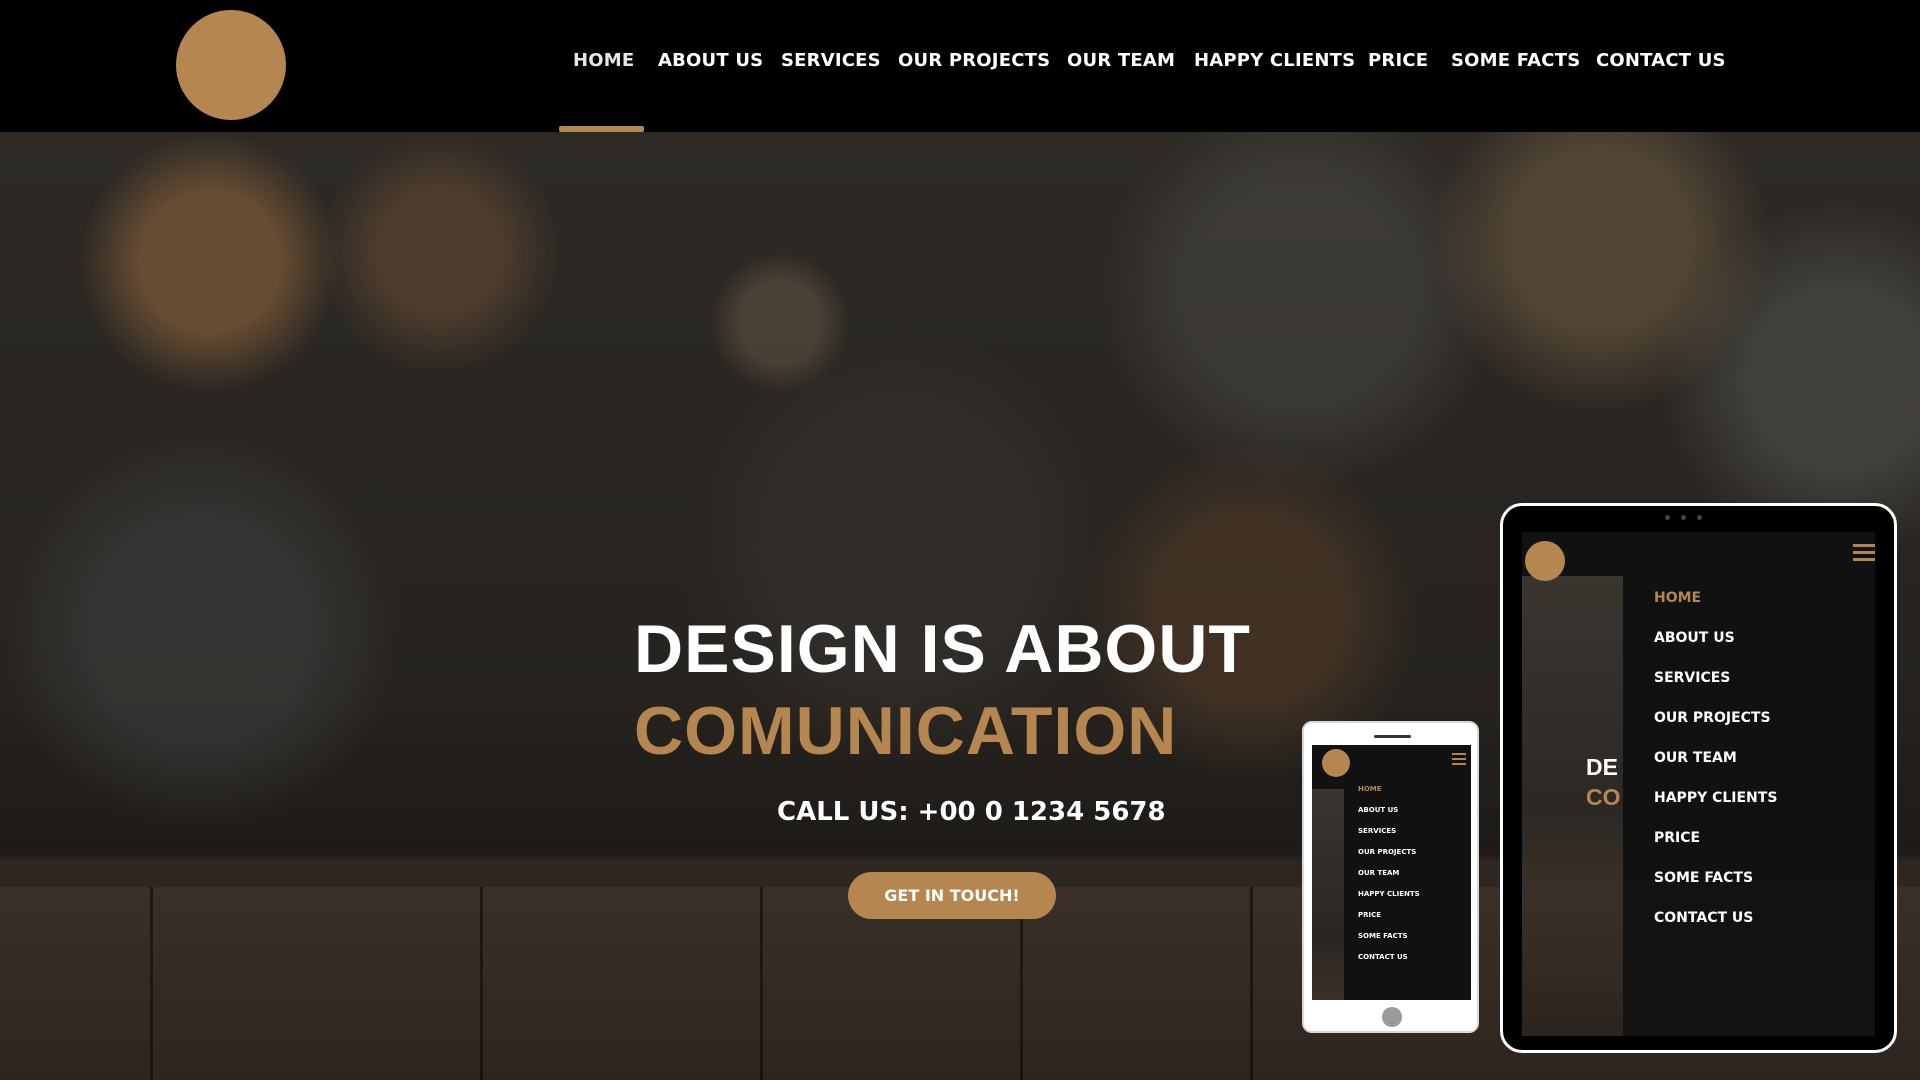  Describe the element at coordinates (1379, 873) in the screenshot. I see `phone-menu-item-our-team: OUR TEAM` at that location.